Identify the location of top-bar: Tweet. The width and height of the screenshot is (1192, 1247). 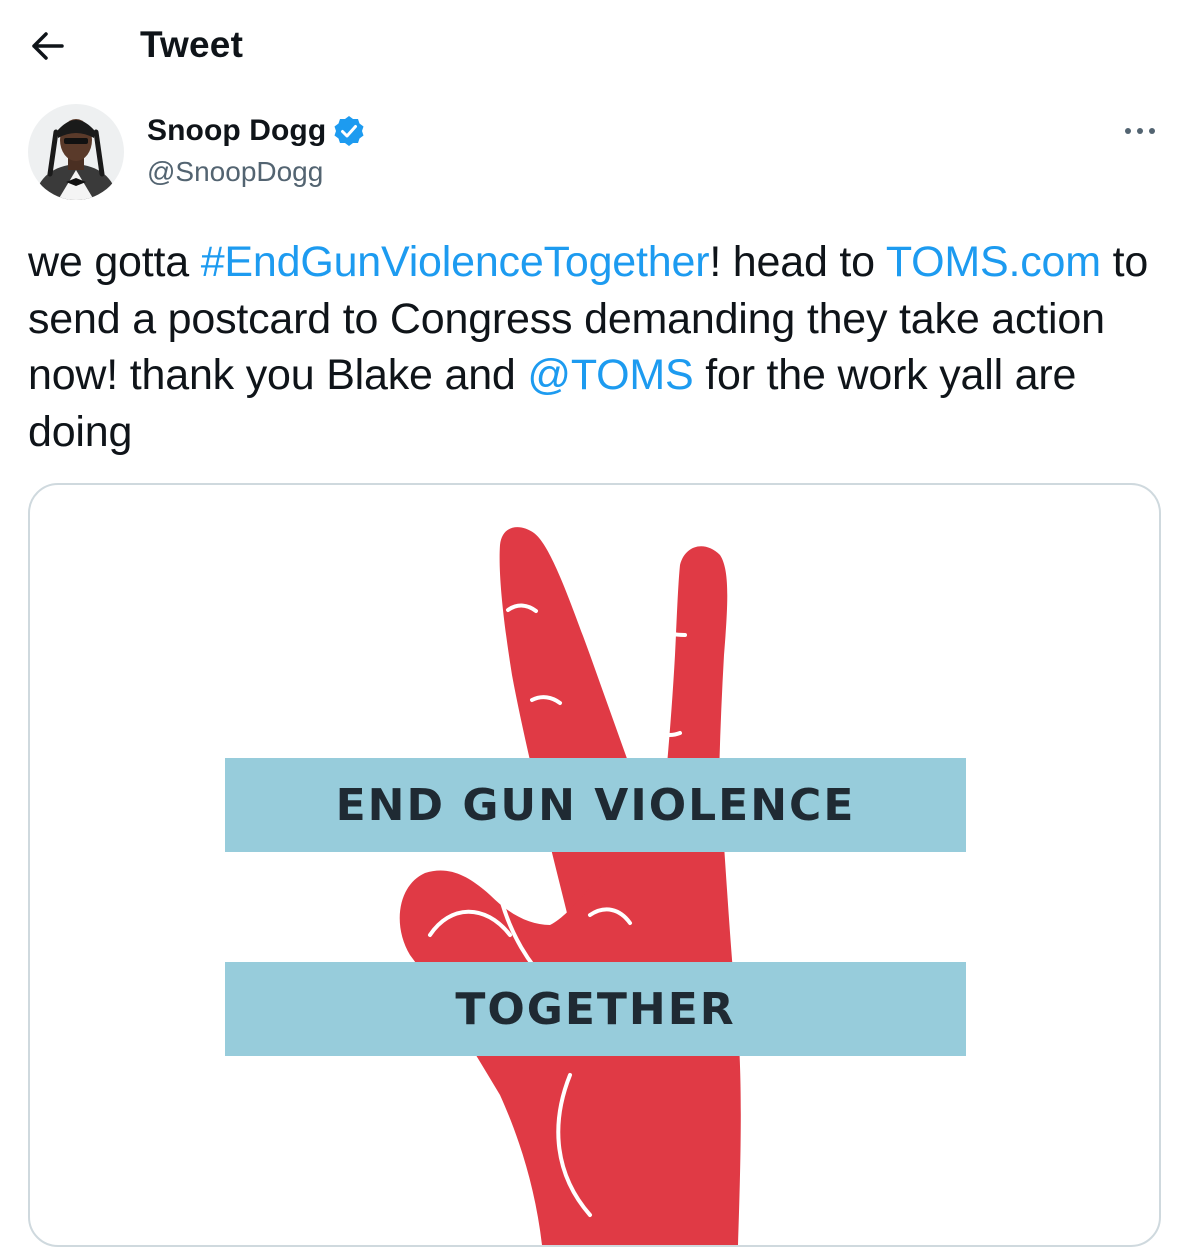
(596, 47).